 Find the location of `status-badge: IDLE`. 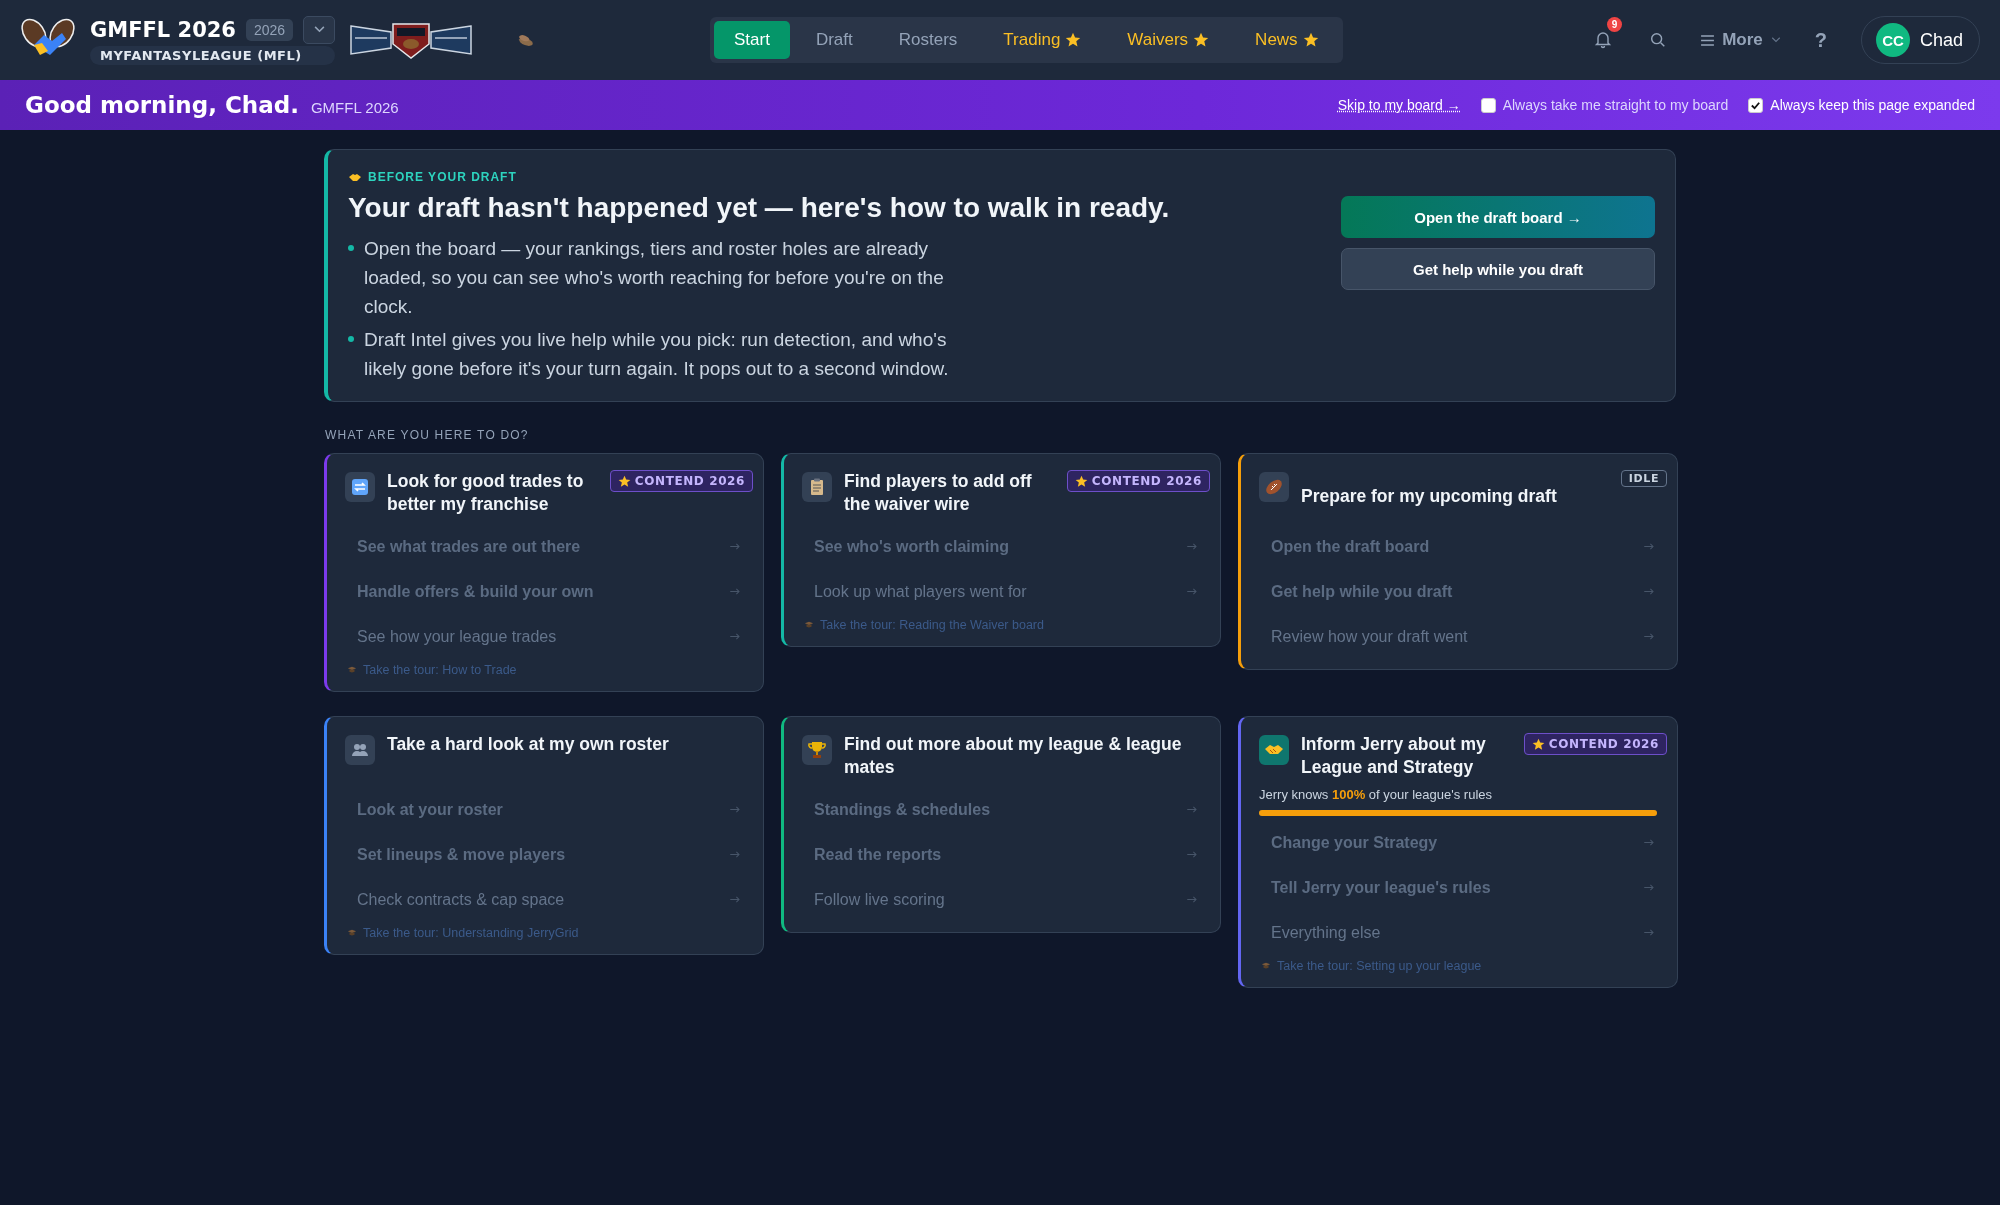

status-badge: IDLE is located at coordinates (1643, 478).